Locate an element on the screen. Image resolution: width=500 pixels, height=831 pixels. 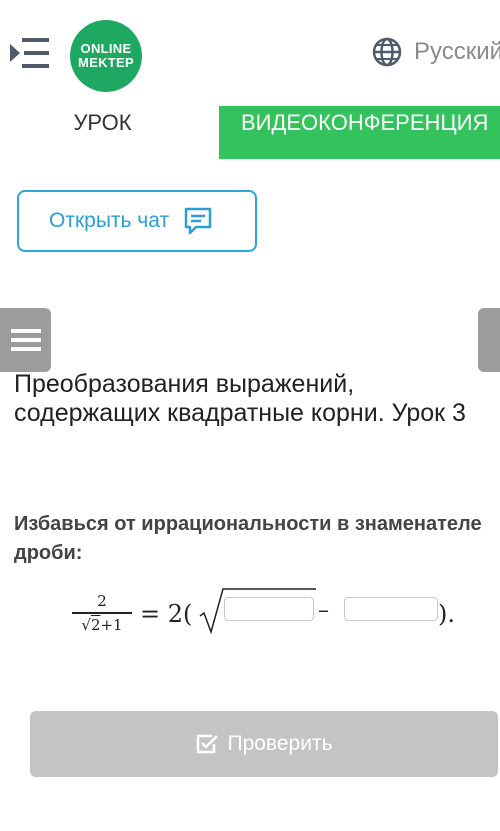
open-chat-label: Открыть чат is located at coordinates (109, 220).